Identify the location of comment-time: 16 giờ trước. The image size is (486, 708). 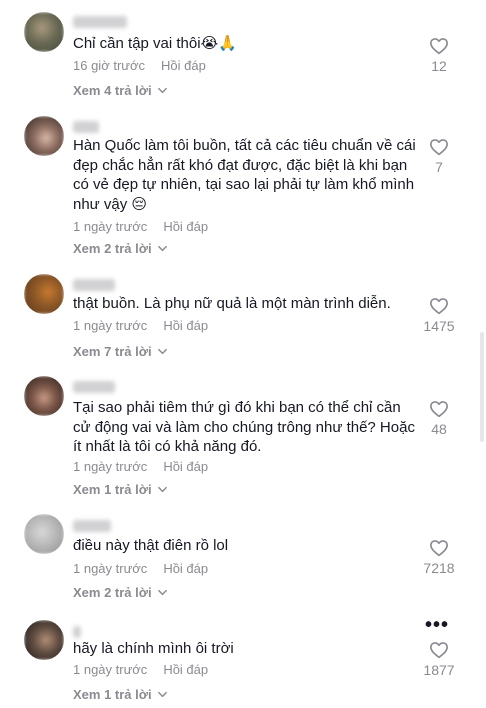
(109, 65).